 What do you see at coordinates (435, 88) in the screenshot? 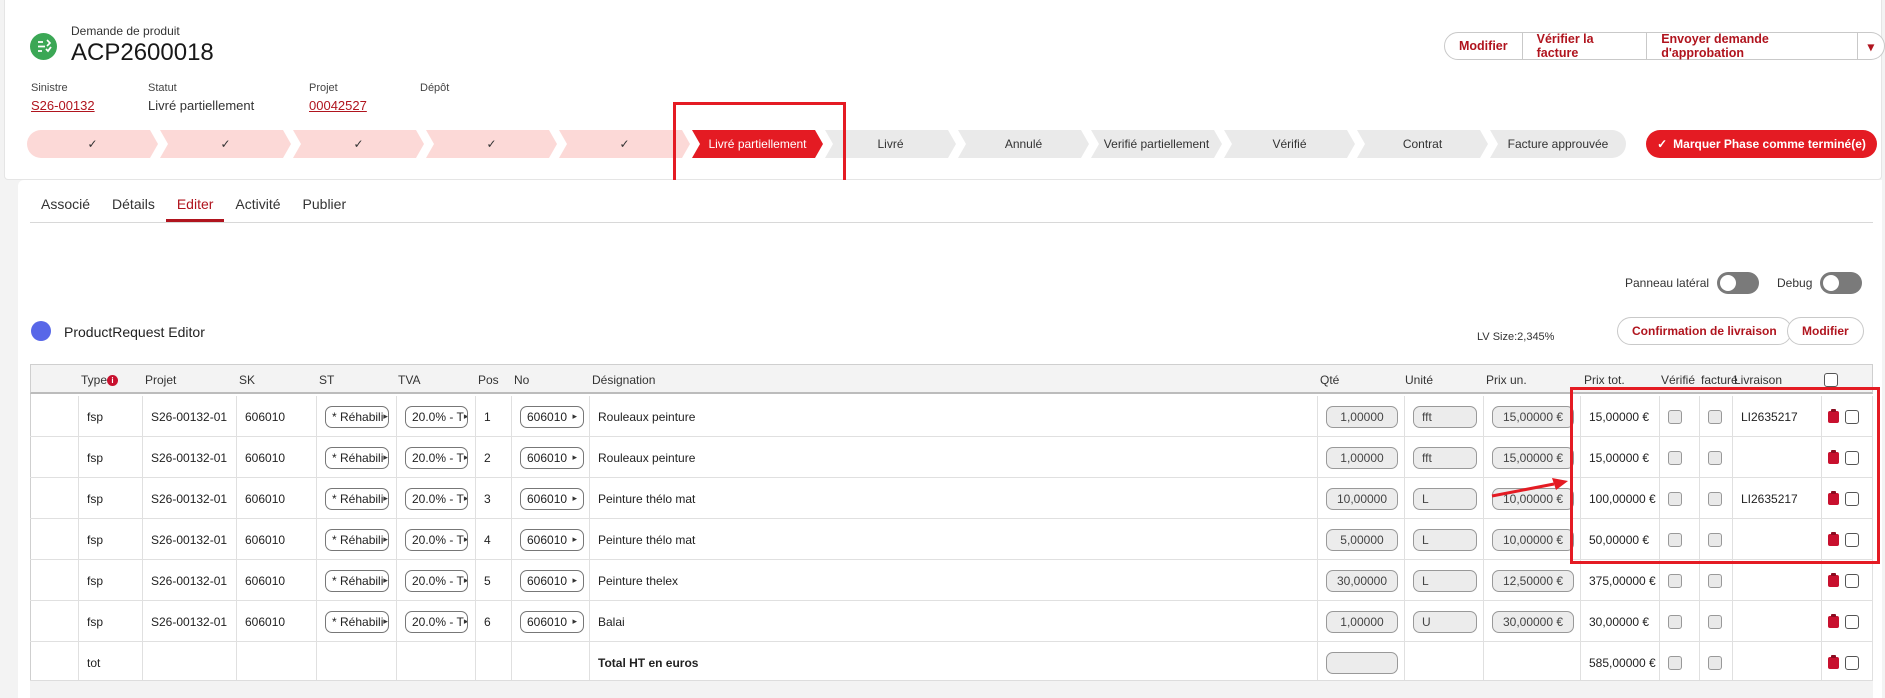
I see `field-depot: Dépôt` at bounding box center [435, 88].